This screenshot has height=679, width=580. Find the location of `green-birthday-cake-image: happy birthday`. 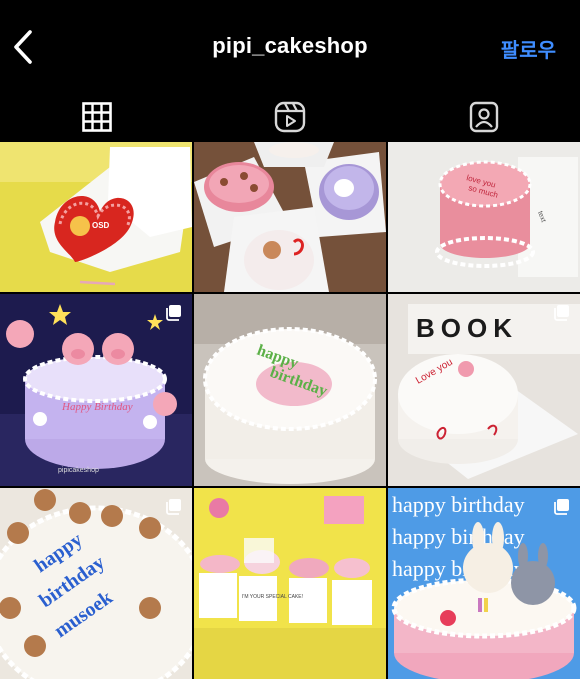

green-birthday-cake-image: happy birthday is located at coordinates (290, 390).